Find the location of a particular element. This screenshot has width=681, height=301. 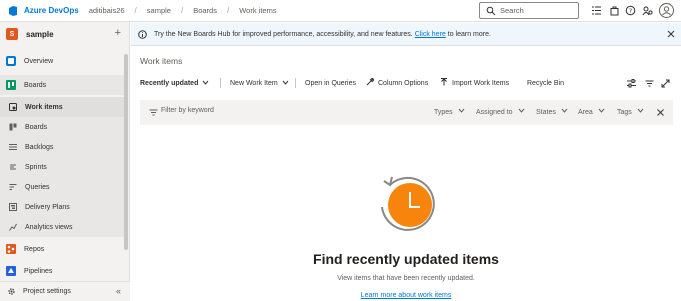

search-box: Search is located at coordinates (529, 10).